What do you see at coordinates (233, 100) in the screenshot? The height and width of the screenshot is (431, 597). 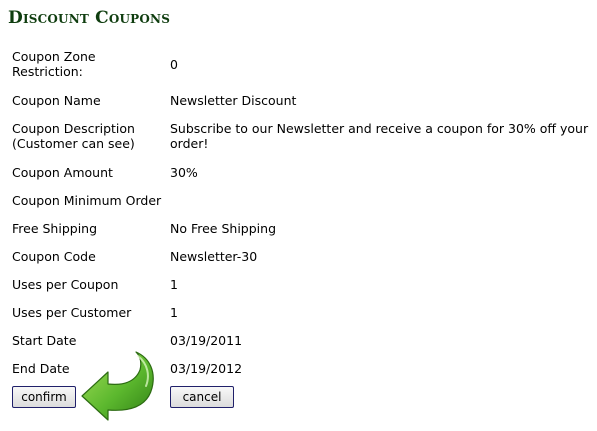 I see `coupon-name-value: Newsletter Discount` at bounding box center [233, 100].